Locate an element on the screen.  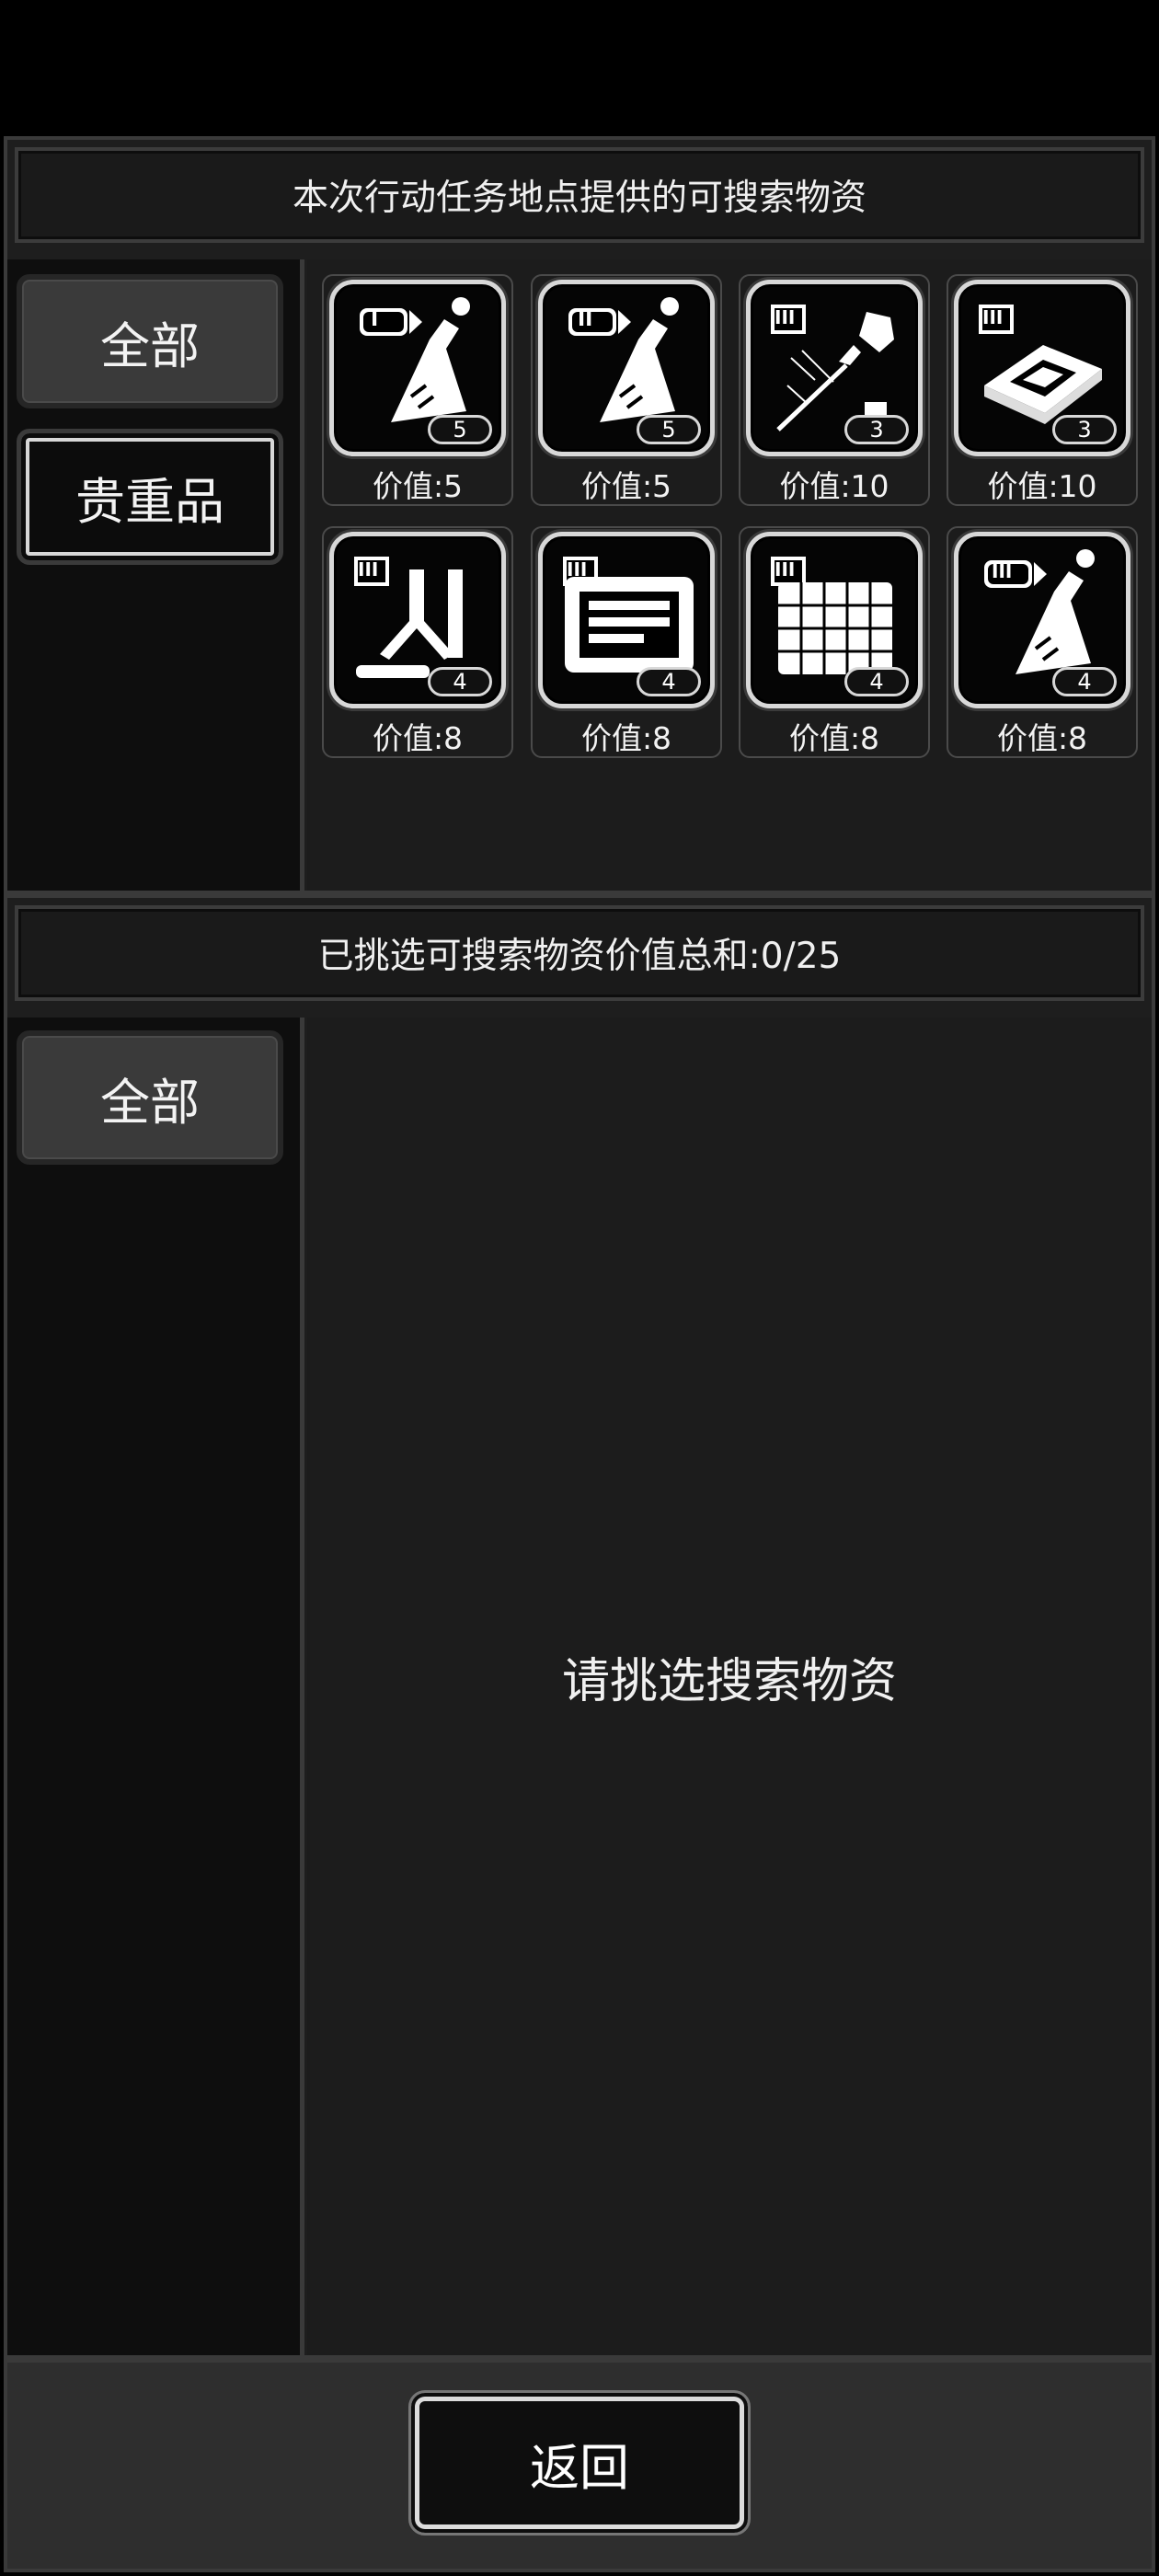
tab-valuables: 贵重品 is located at coordinates (150, 497).